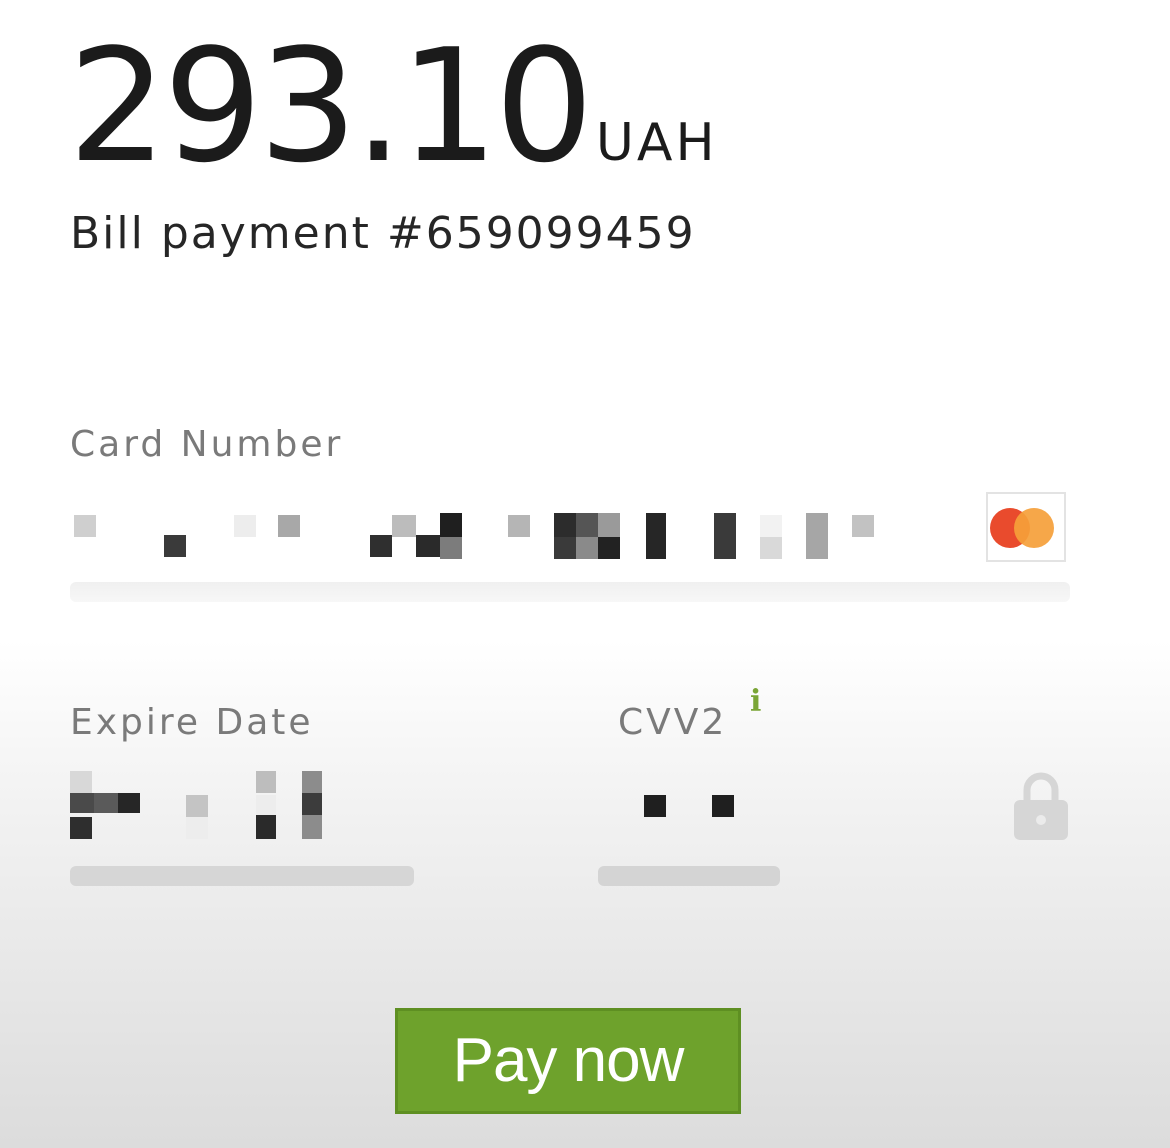 Image resolution: width=1170 pixels, height=1148 pixels. Describe the element at coordinates (207, 444) in the screenshot. I see `card-number-label: Card Number` at that location.